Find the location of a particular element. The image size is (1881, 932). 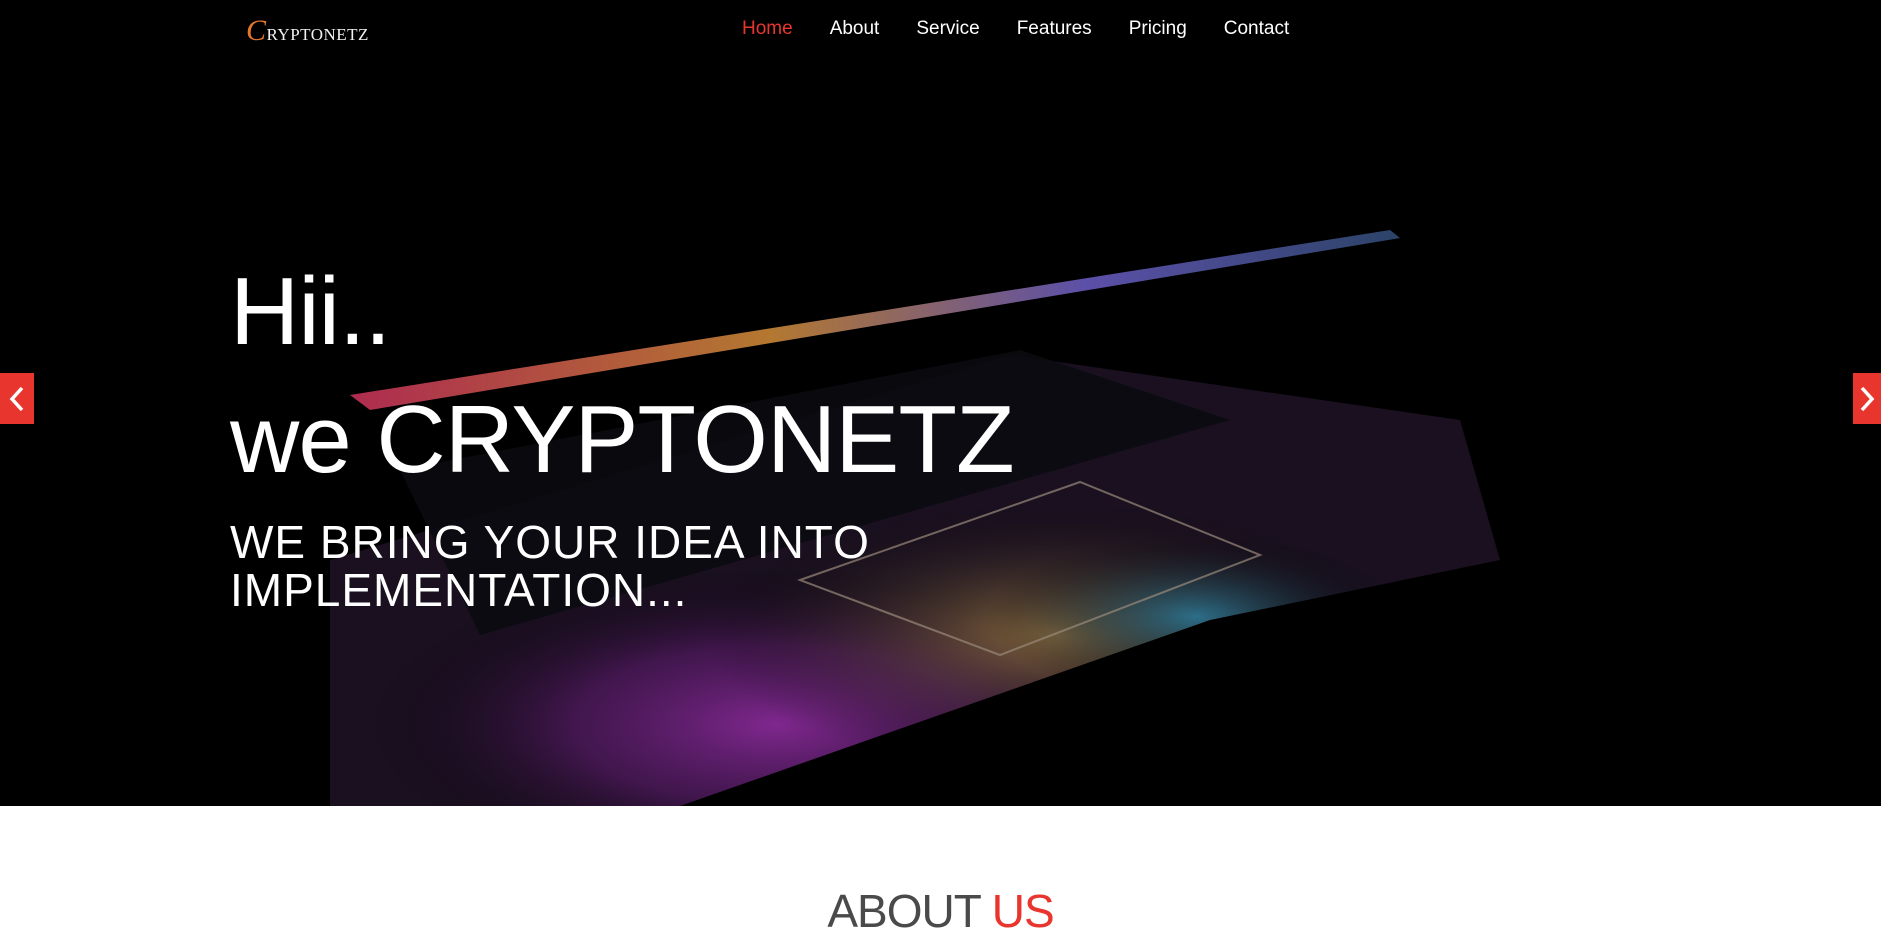

chevron-right-icon is located at coordinates (1867, 398).